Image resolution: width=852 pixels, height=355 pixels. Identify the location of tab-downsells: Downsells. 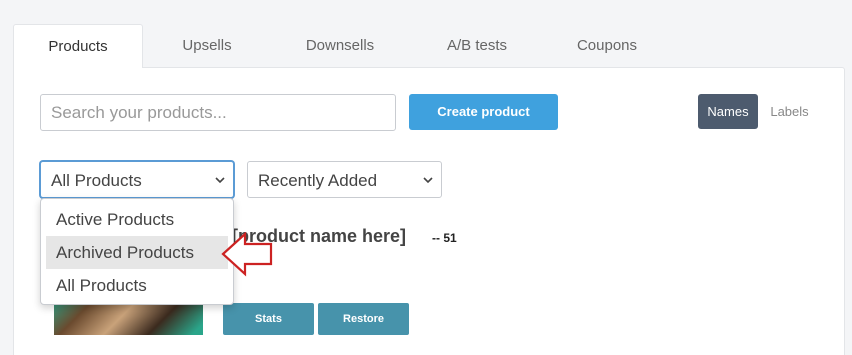
(340, 46).